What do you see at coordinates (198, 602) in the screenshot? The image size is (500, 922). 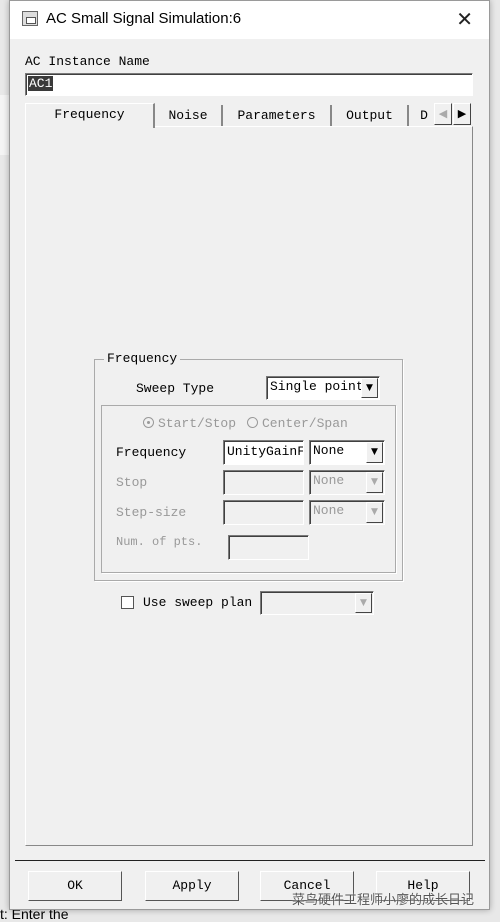 I see `use-sweep-plan-label: Use sweep plan` at bounding box center [198, 602].